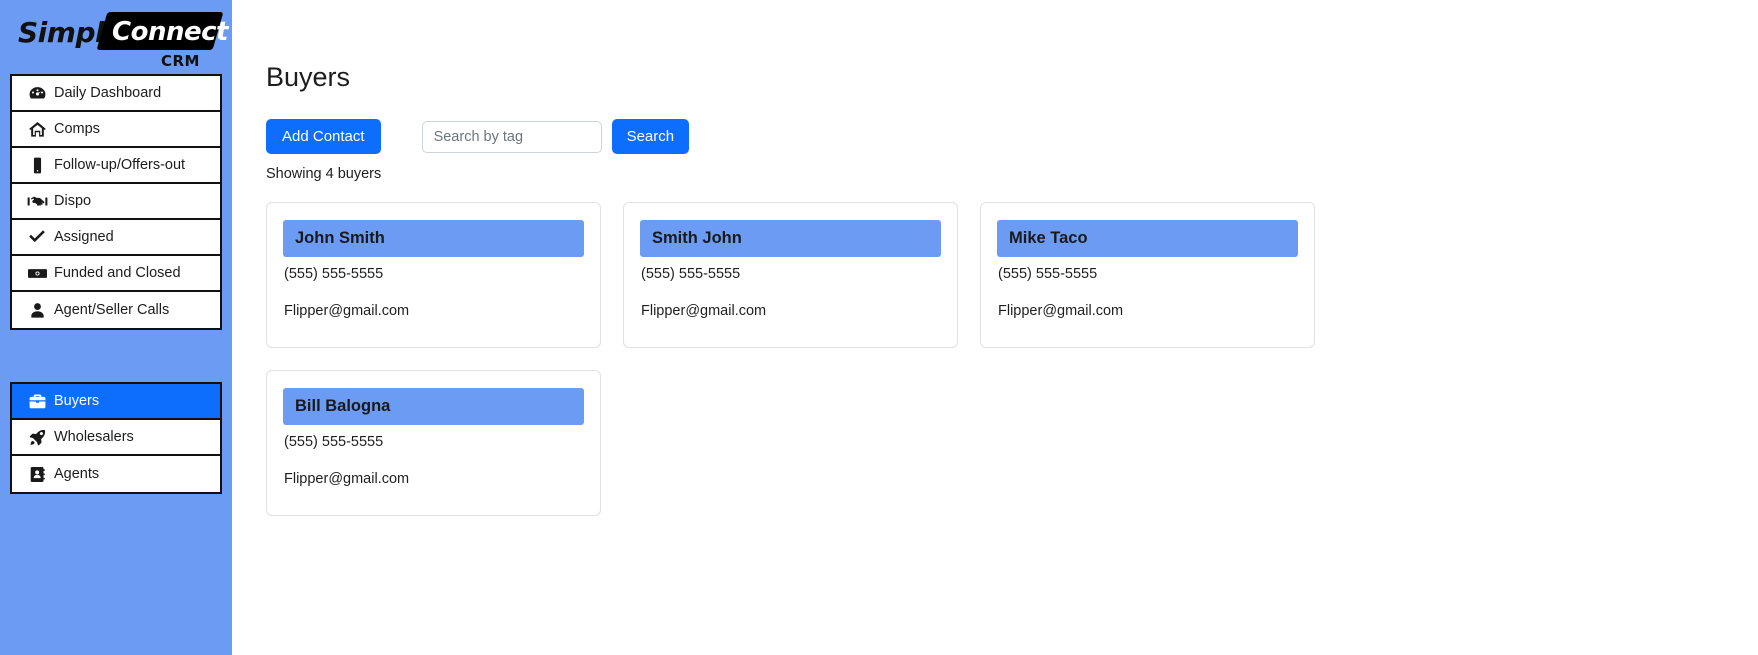  I want to click on gauge-icon, so click(37, 93).